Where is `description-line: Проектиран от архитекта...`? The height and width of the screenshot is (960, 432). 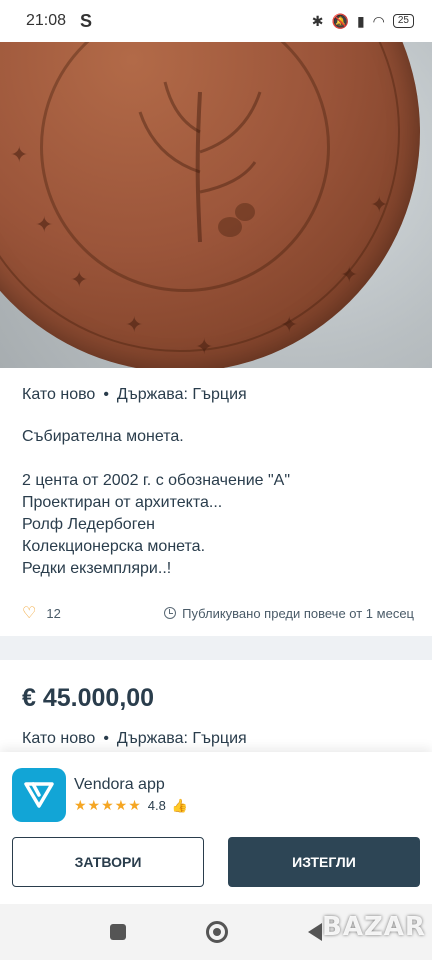
description-line: Проектиран от архитекта... is located at coordinates (122, 502).